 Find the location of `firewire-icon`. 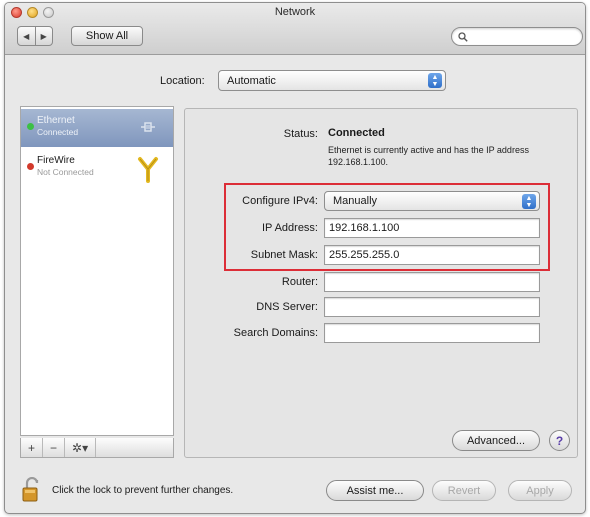

firewire-icon is located at coordinates (148, 170).